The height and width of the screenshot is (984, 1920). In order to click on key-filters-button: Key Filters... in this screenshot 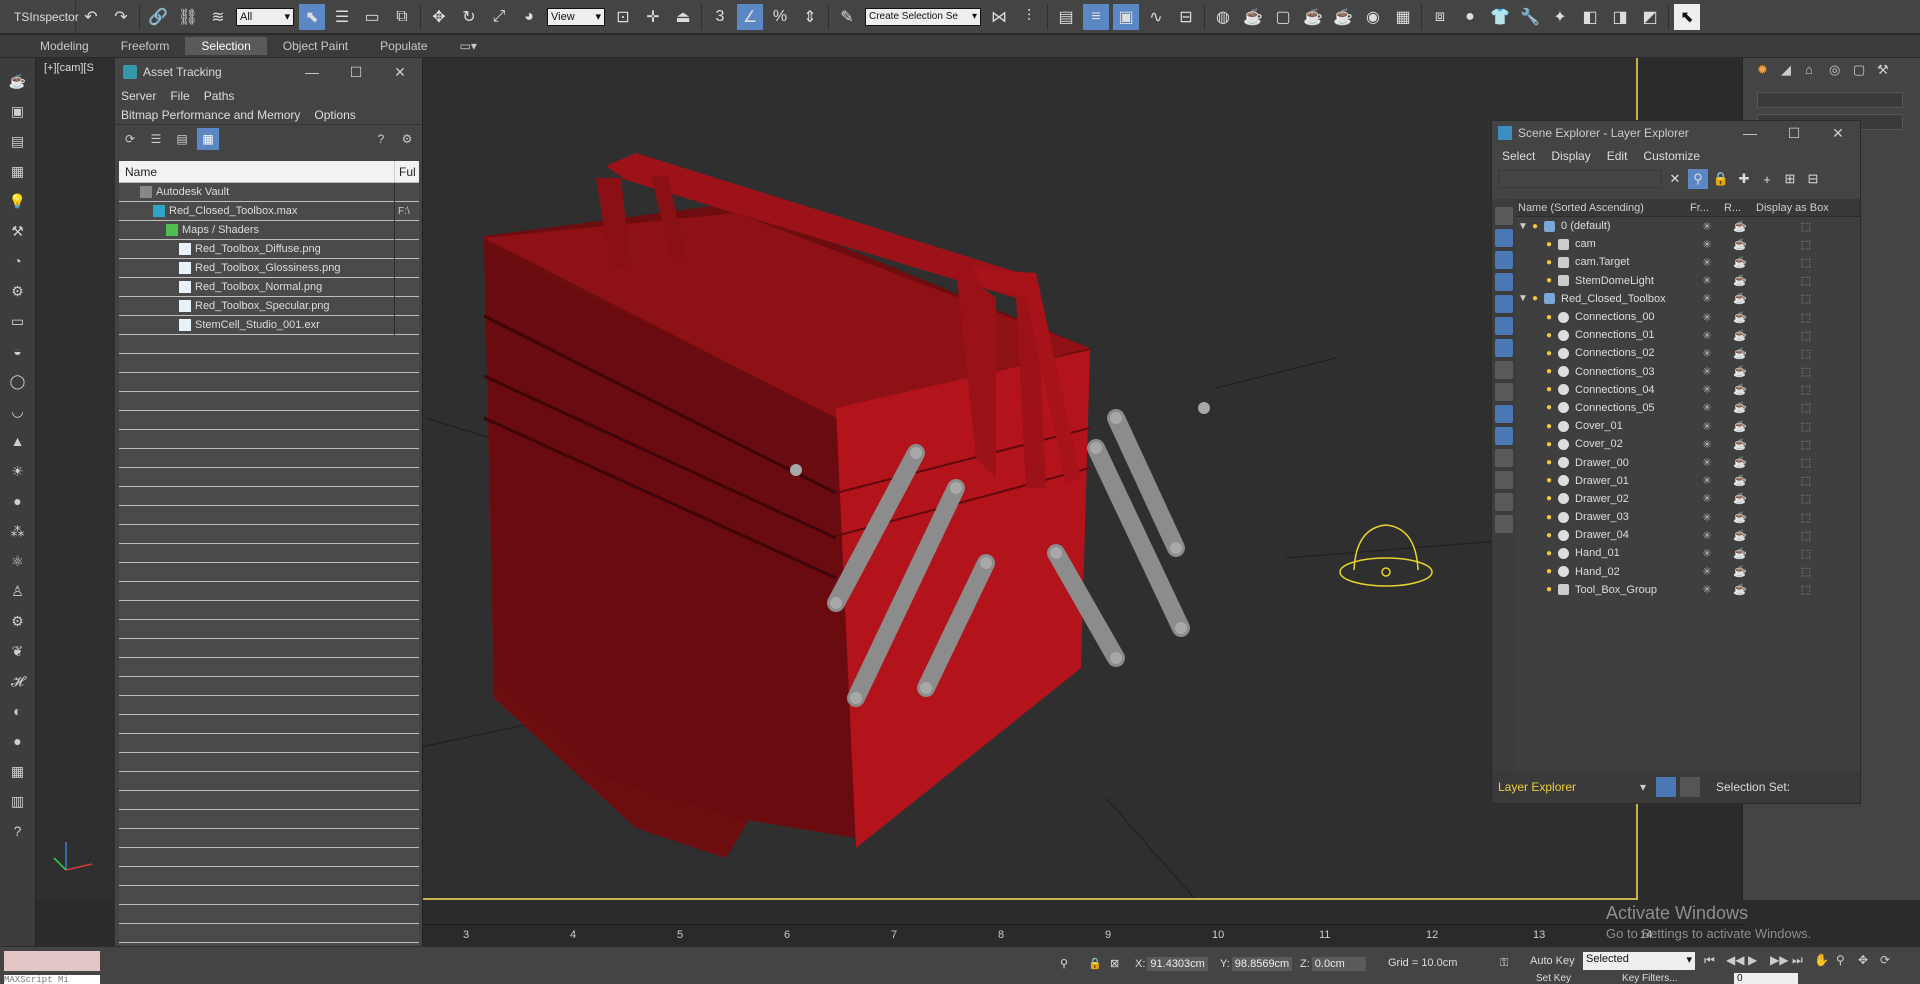, I will do `click(1650, 978)`.